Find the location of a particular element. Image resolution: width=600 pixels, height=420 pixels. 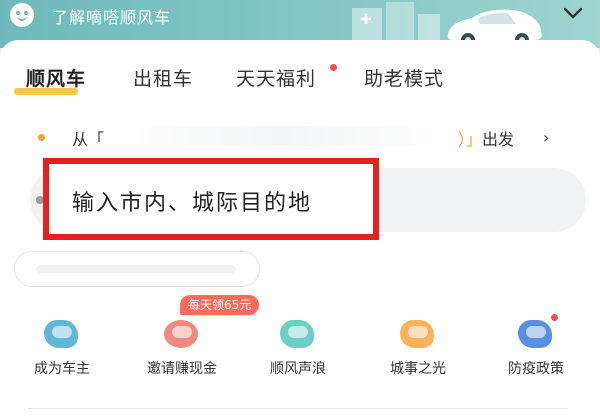

pill-blurred-content is located at coordinates (136, 269).